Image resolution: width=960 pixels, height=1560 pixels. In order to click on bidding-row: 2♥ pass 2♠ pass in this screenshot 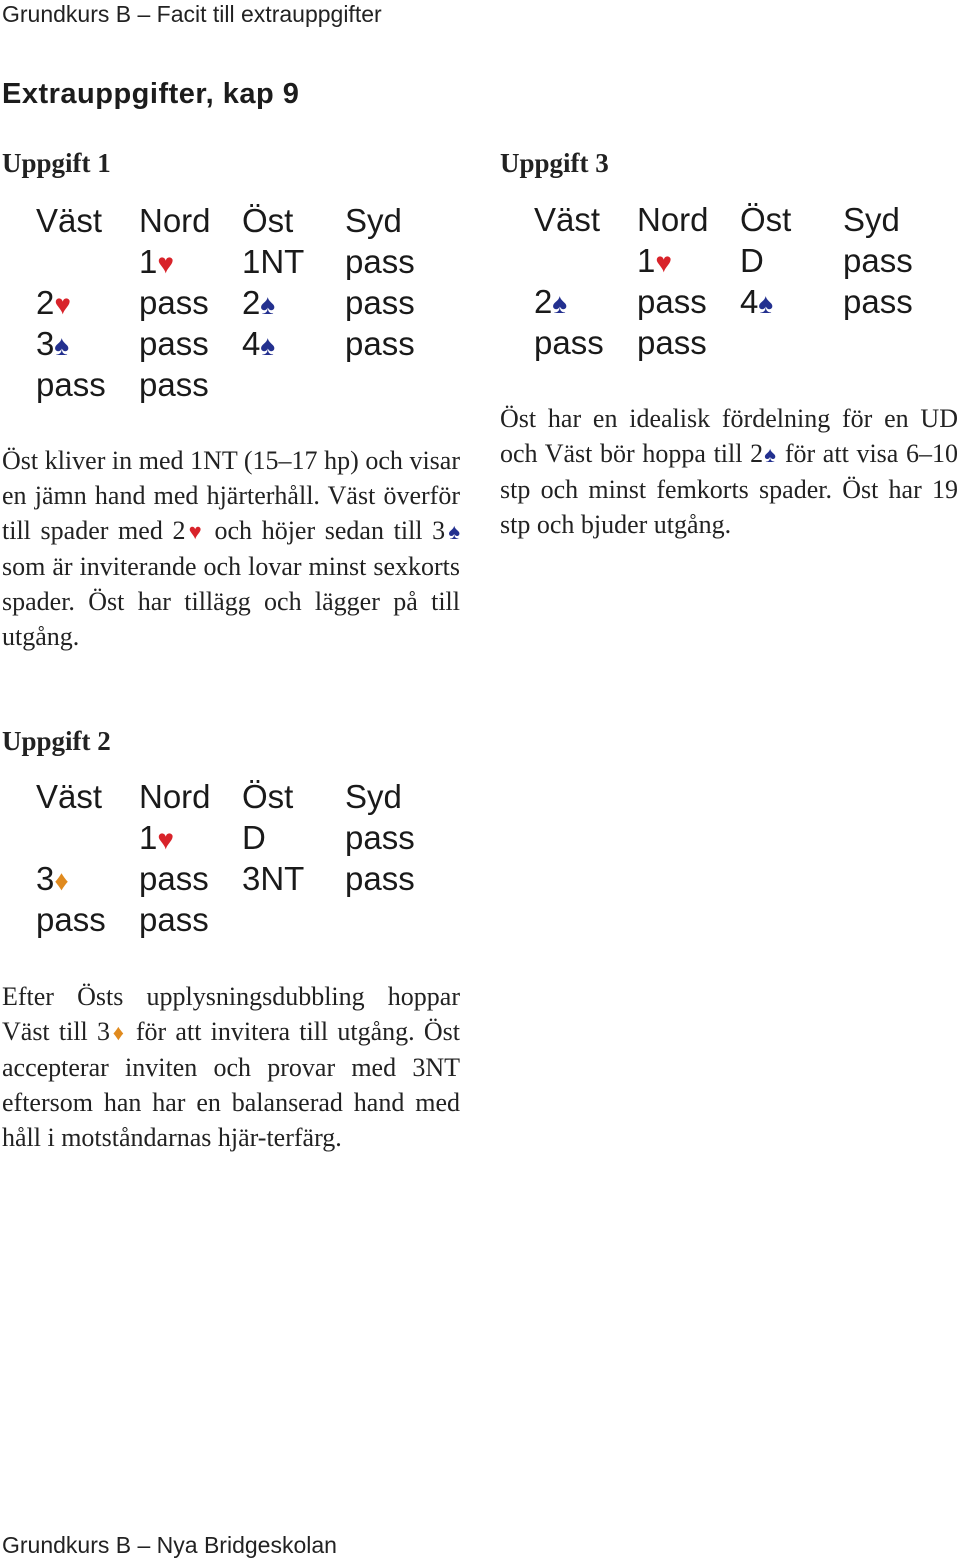, I will do `click(242, 302)`.